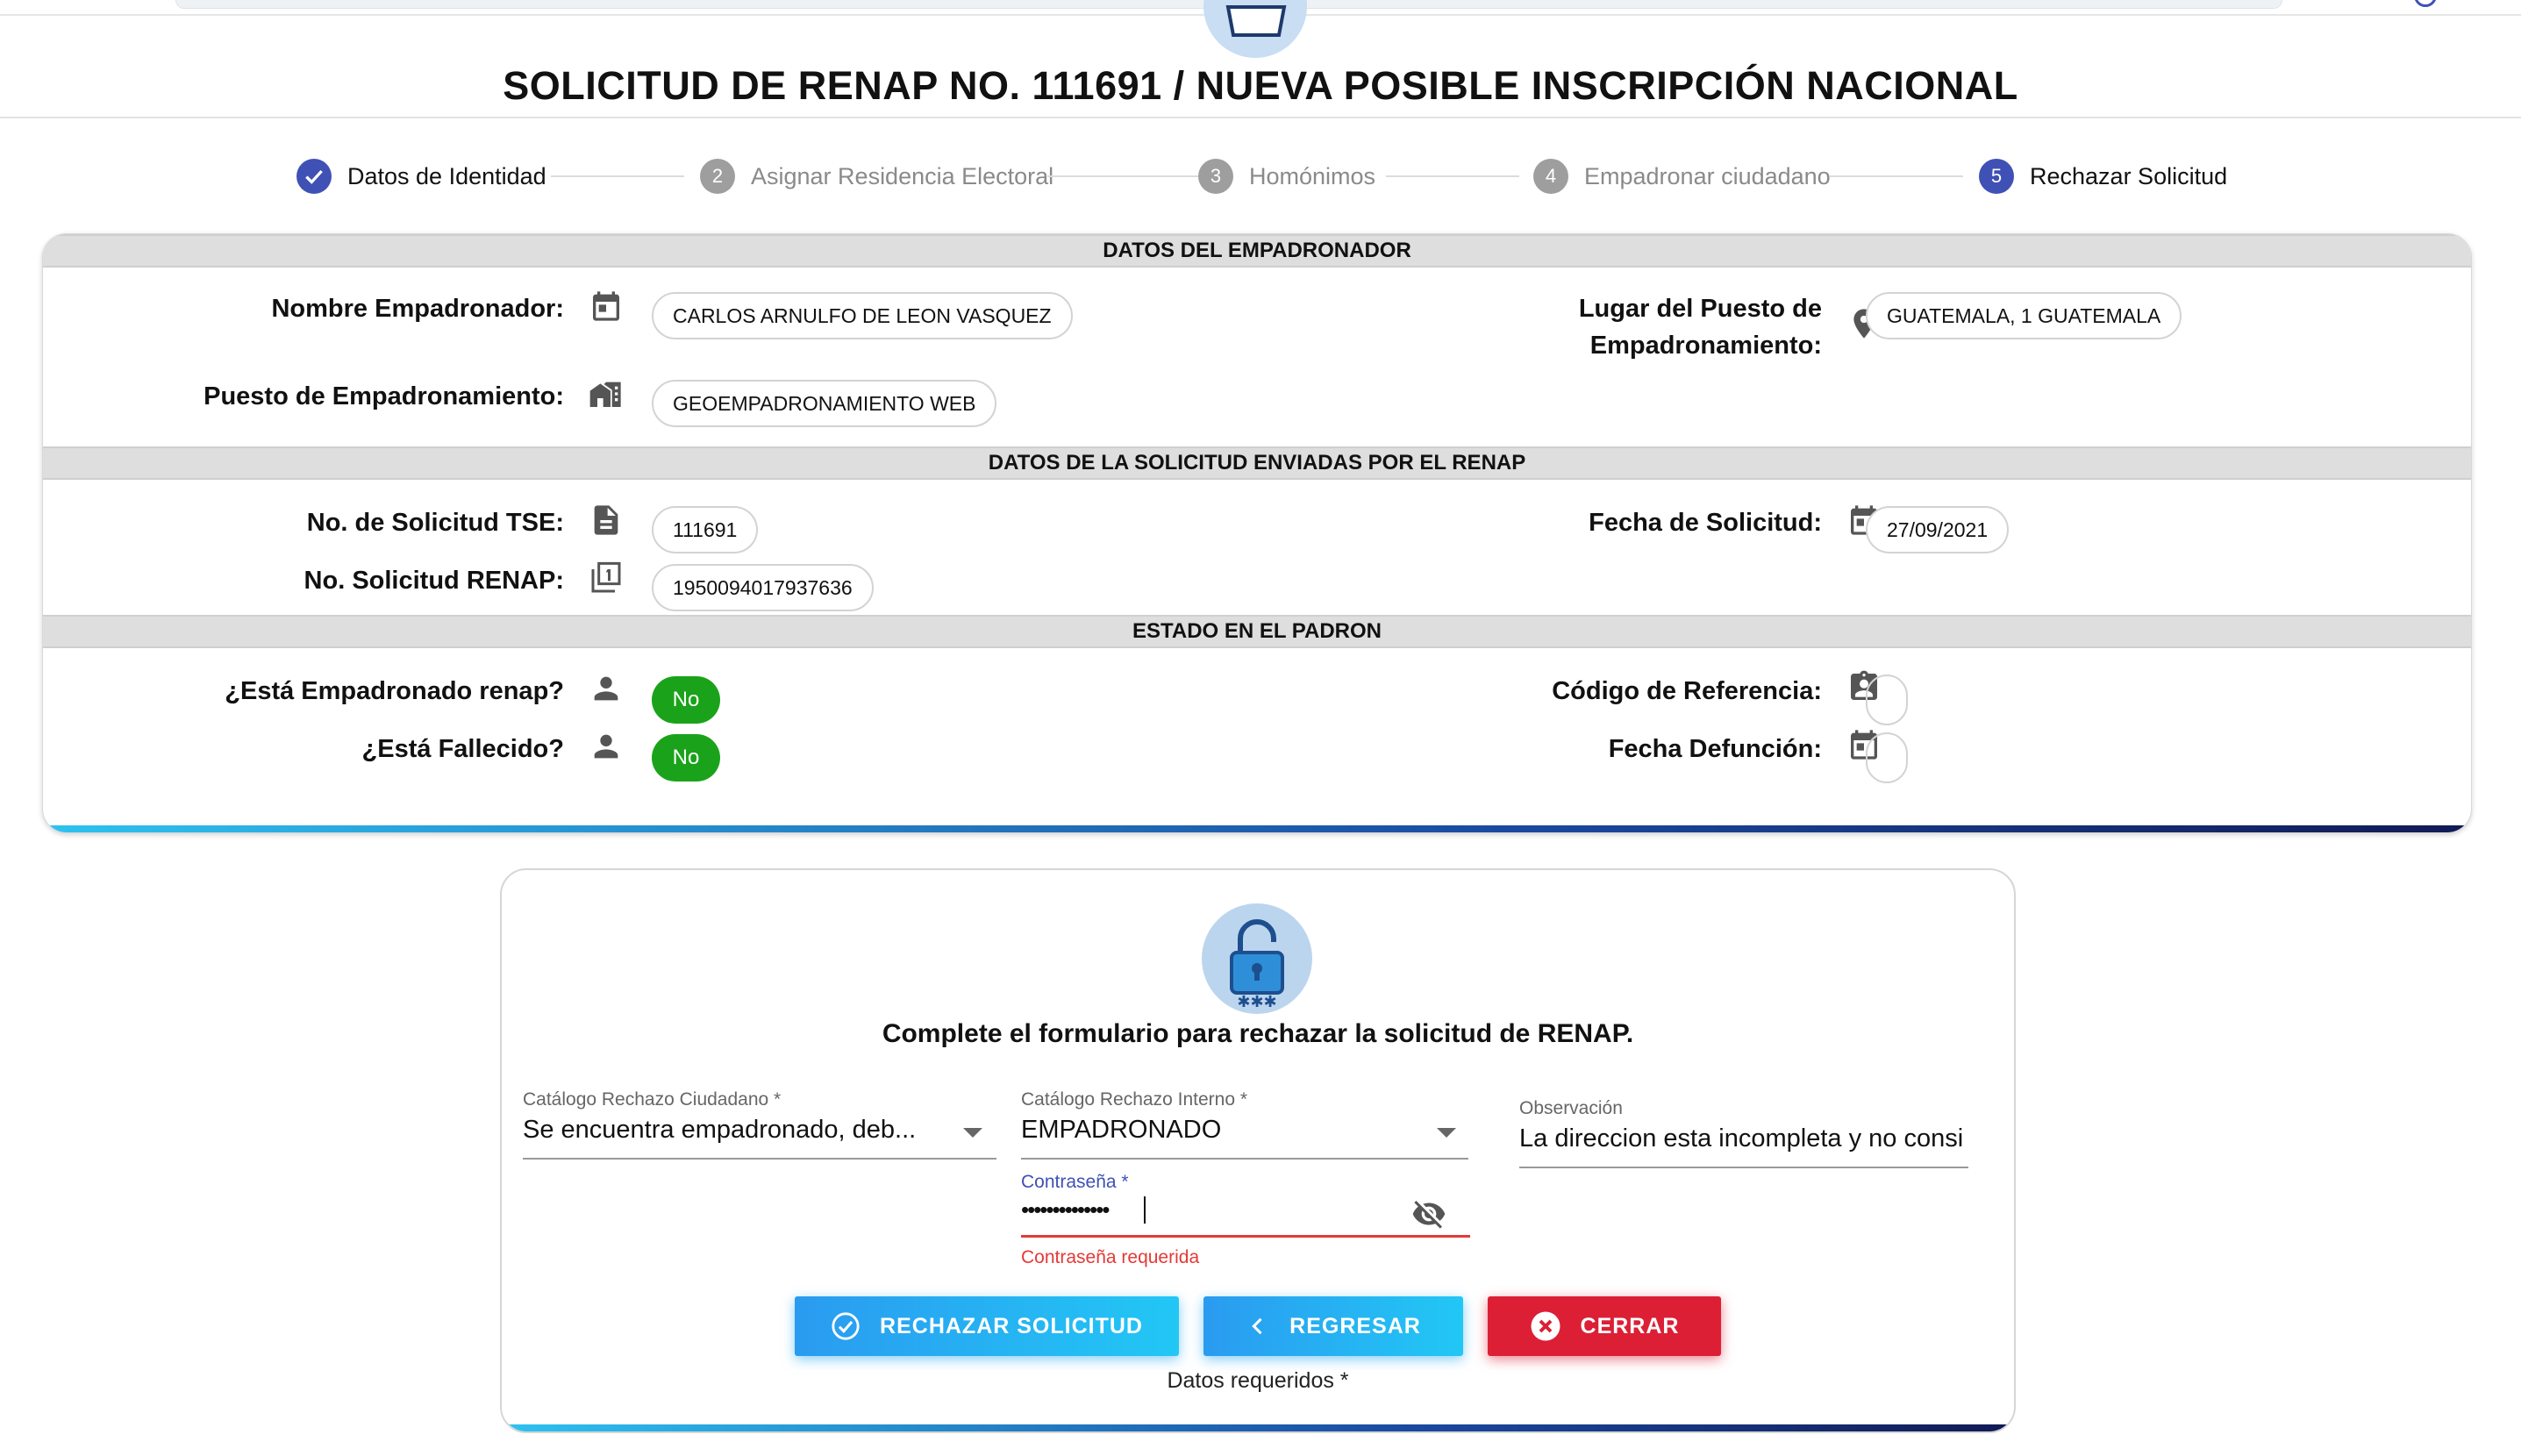 The image size is (2521, 1456). I want to click on step-label: Asignar Residencia Electoral, so click(903, 175).